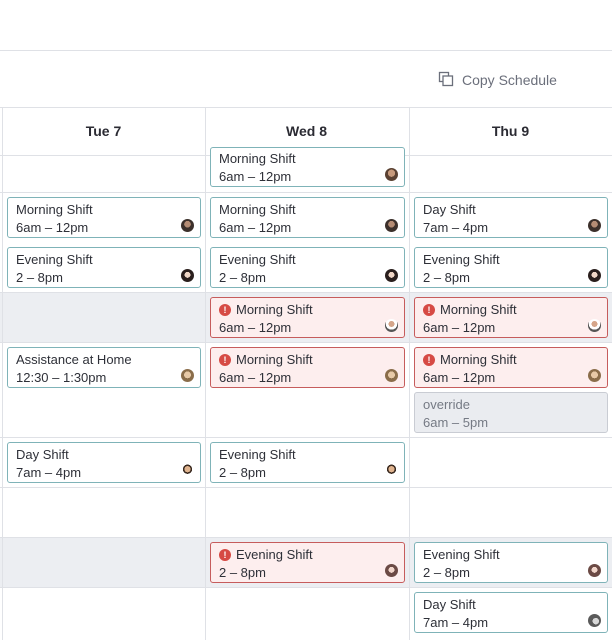 This screenshot has width=612, height=640. What do you see at coordinates (103, 131) in the screenshot?
I see `day-header-tue: Tue 7` at bounding box center [103, 131].